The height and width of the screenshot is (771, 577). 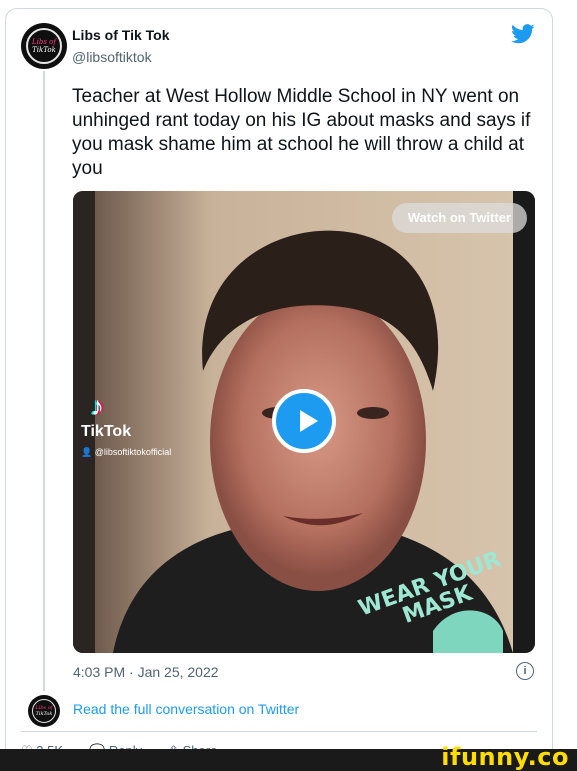 What do you see at coordinates (279, 731) in the screenshot?
I see `divider` at bounding box center [279, 731].